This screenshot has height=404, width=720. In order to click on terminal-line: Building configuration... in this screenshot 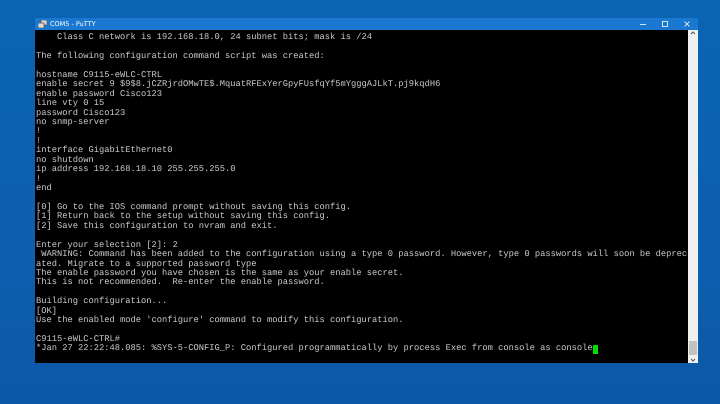, I will do `click(102, 301)`.